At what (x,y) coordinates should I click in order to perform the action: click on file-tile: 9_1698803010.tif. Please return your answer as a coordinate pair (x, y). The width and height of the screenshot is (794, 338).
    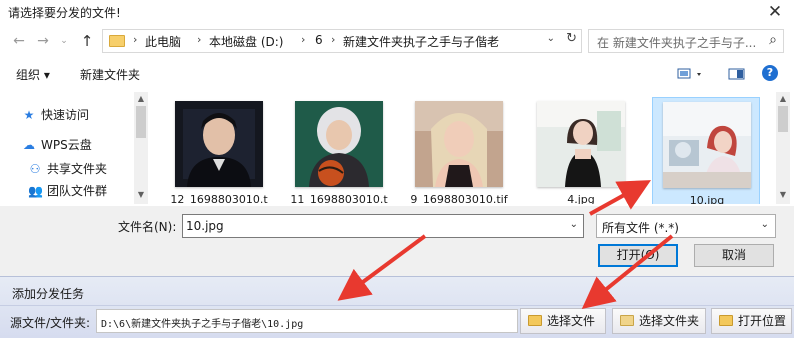
    Looking at the image, I should click on (459, 150).